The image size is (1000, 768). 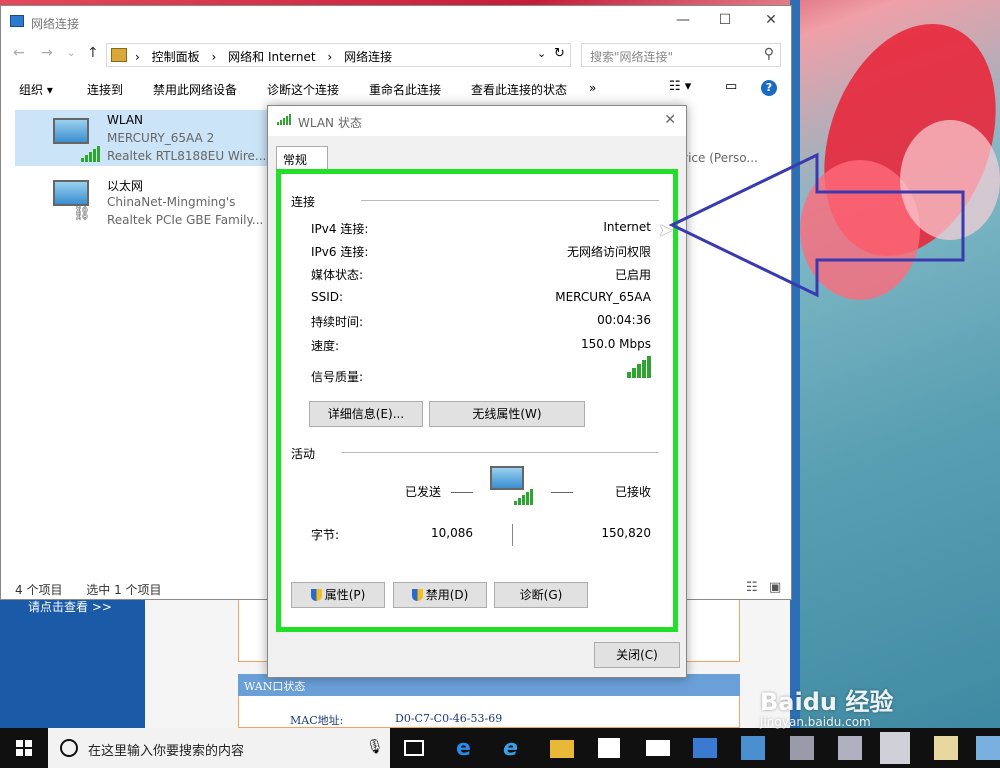 What do you see at coordinates (449, 718) in the screenshot?
I see `mac-value: D0-C7-C0-46-53-69` at bounding box center [449, 718].